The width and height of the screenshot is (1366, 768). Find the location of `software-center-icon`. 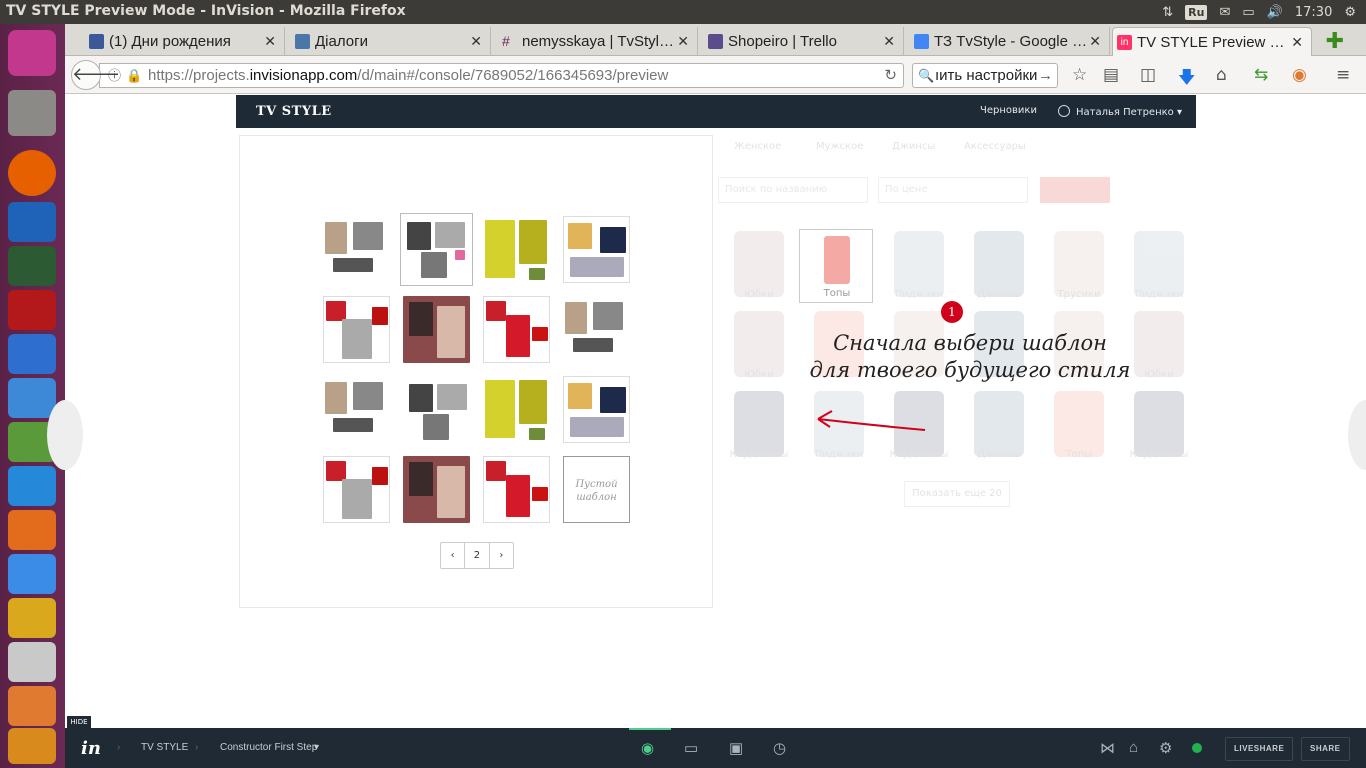

software-center-icon is located at coordinates (32, 530).